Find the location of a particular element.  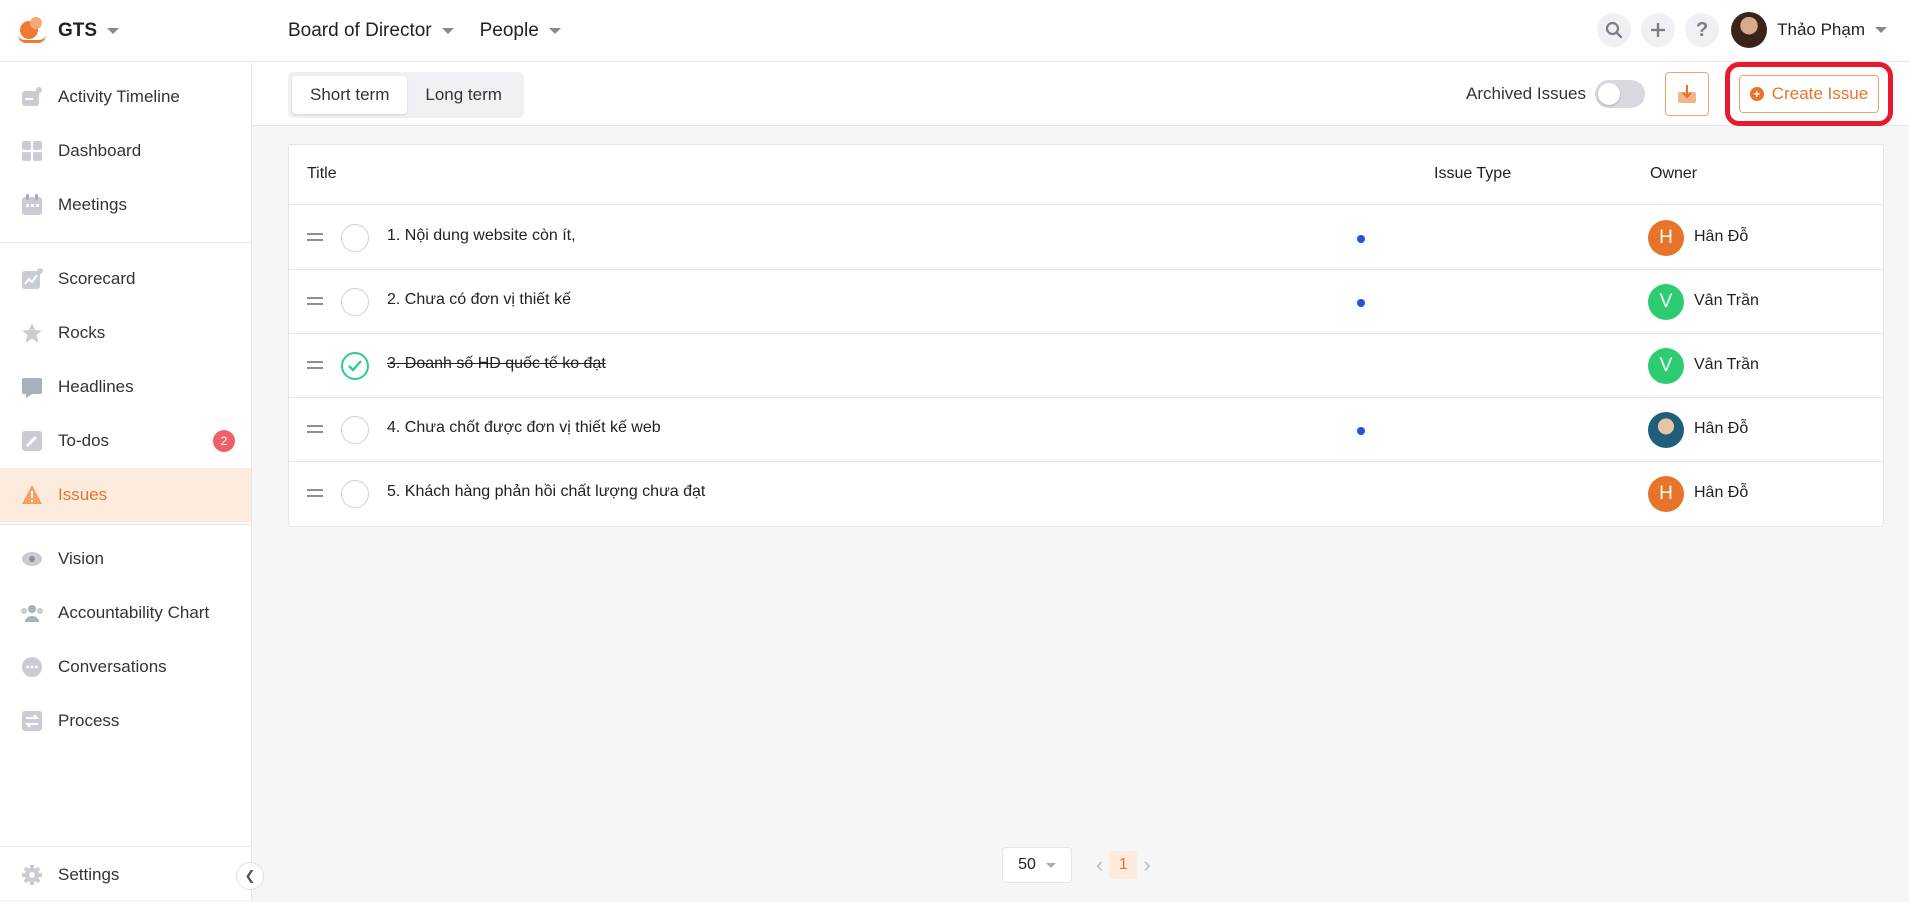

headline-icon is located at coordinates (32, 387).